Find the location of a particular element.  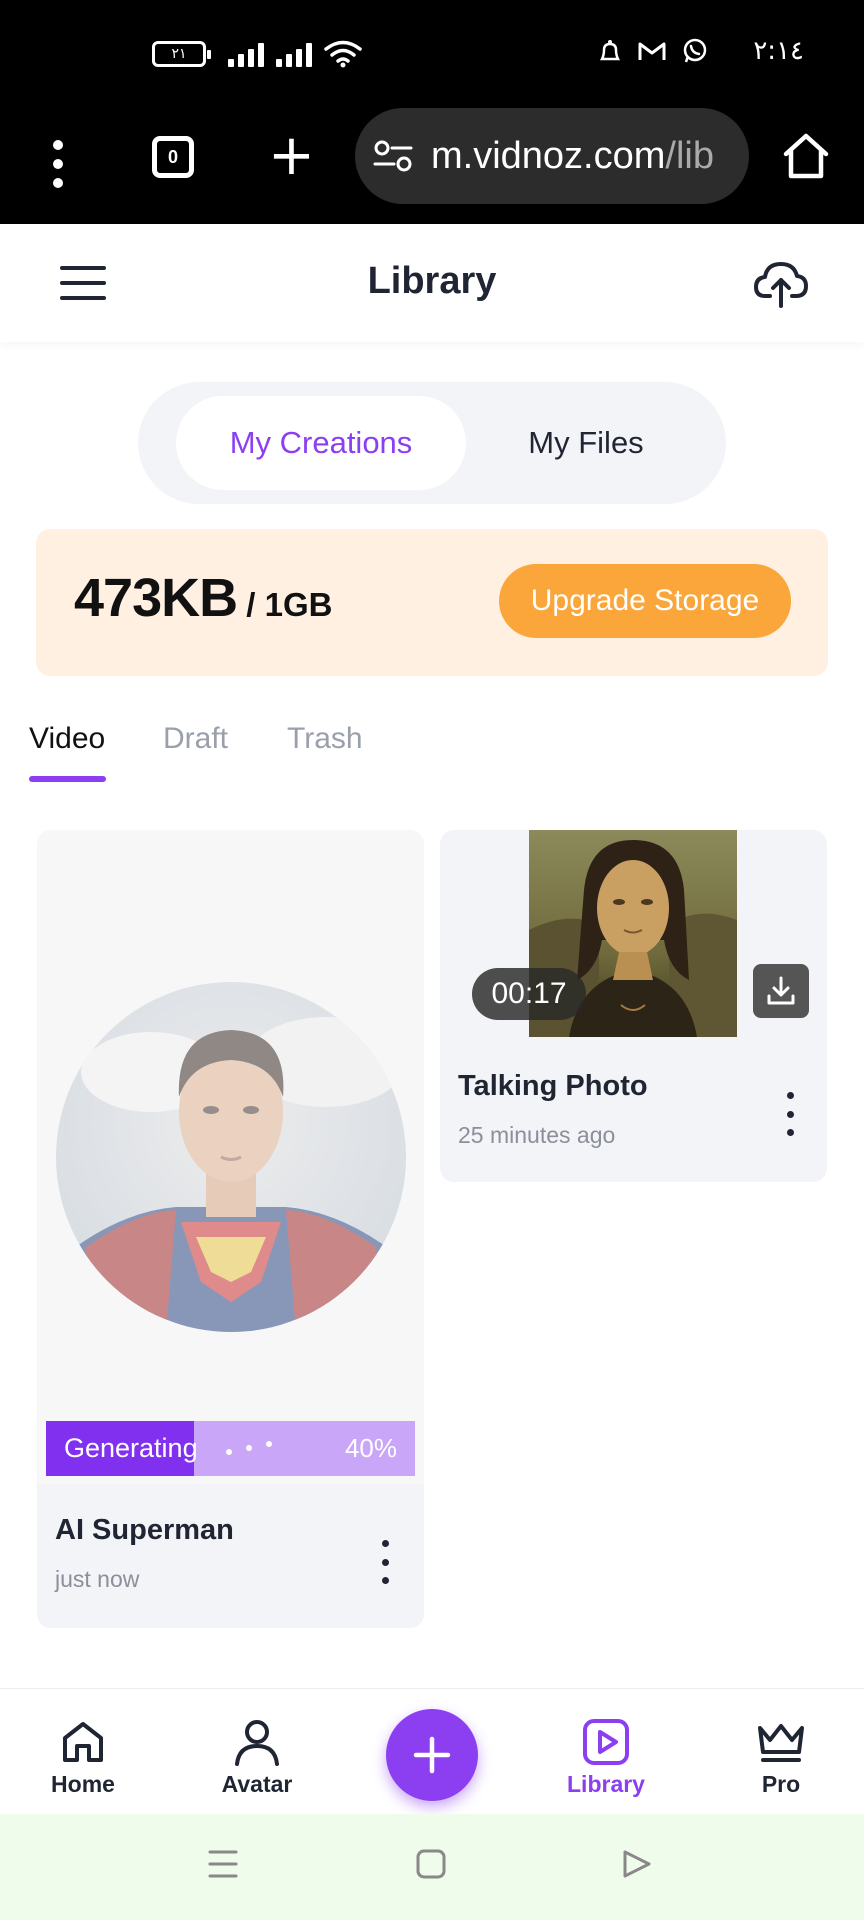

tab-trash: Trash is located at coordinates (325, 739).